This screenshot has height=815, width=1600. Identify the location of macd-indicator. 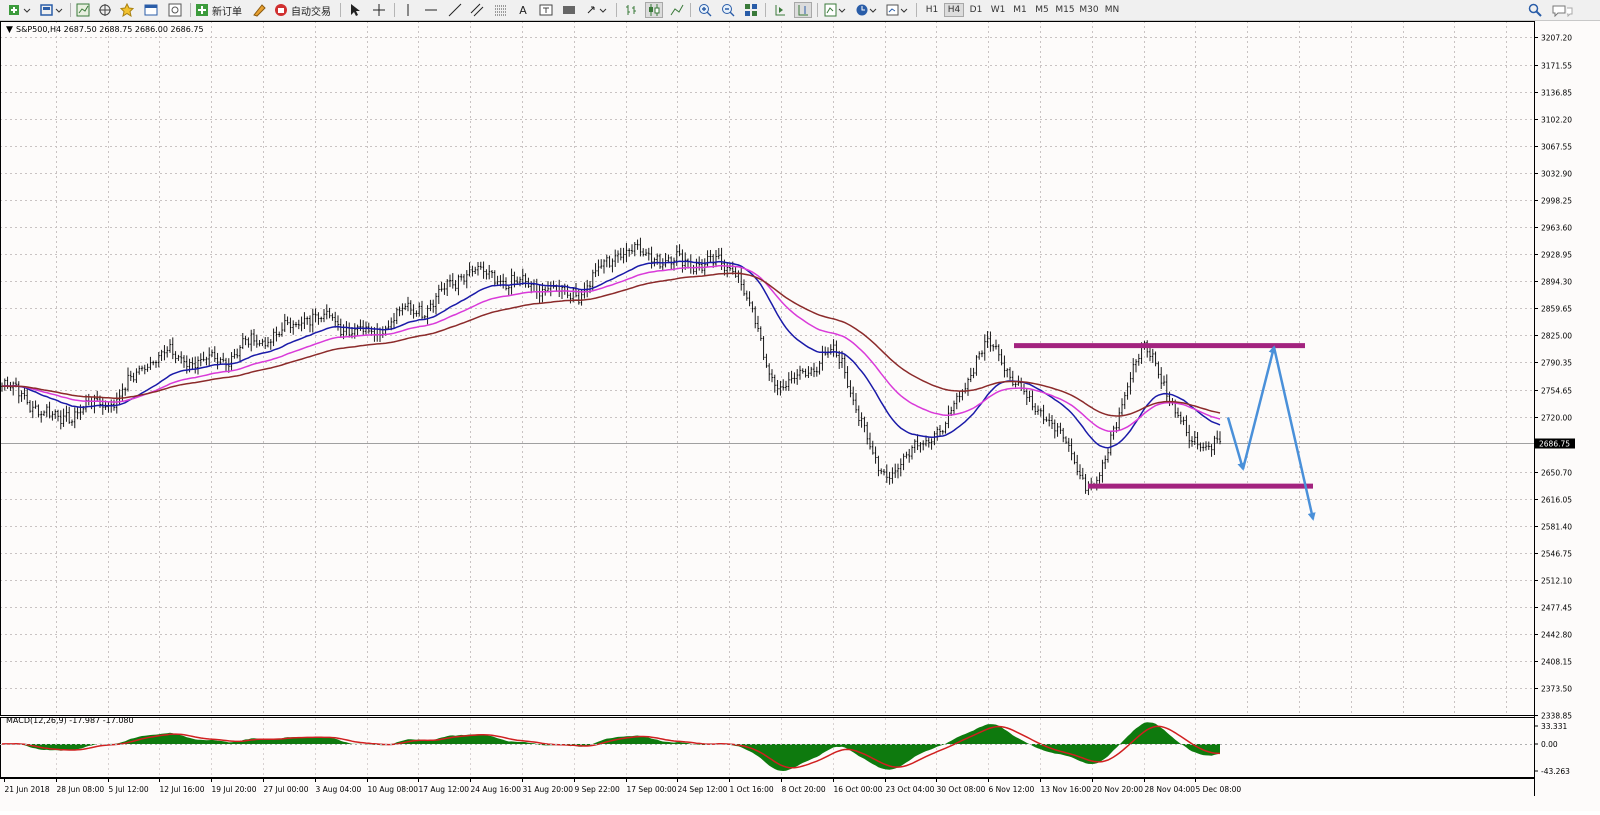
(767, 746).